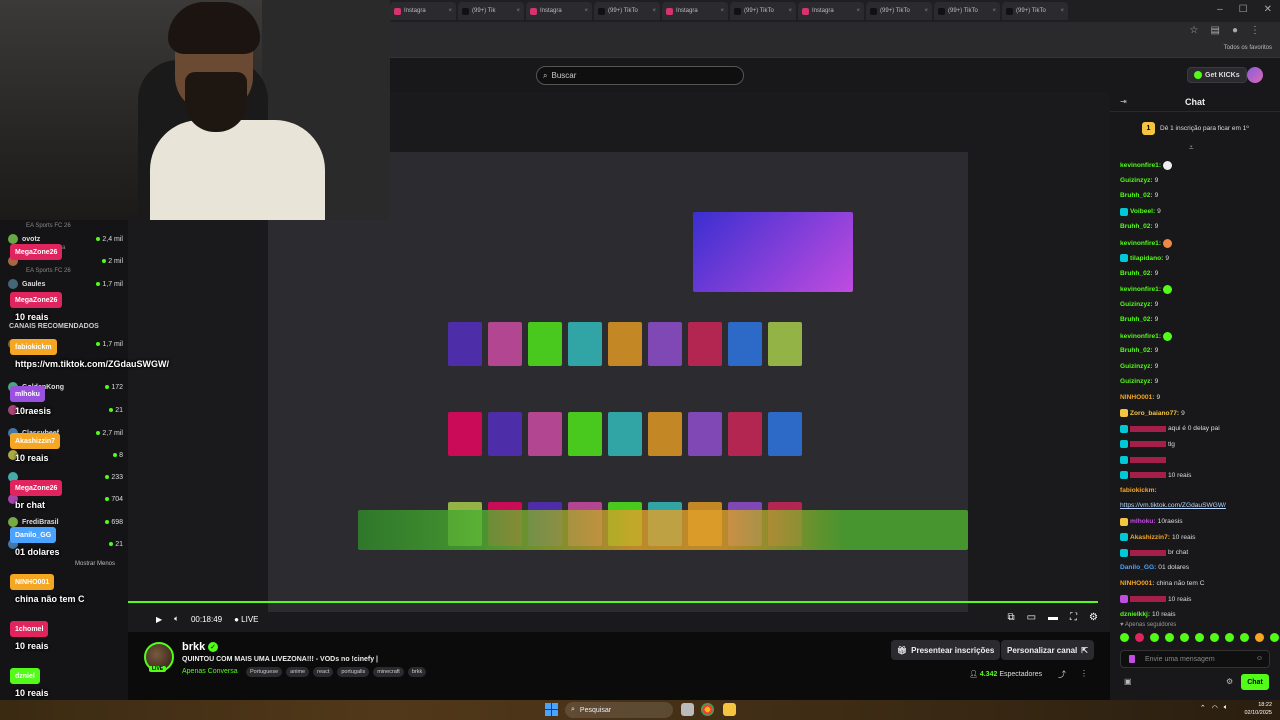  What do you see at coordinates (640, 75) in the screenshot?
I see `search-input: ⌕ Buscar` at bounding box center [640, 75].